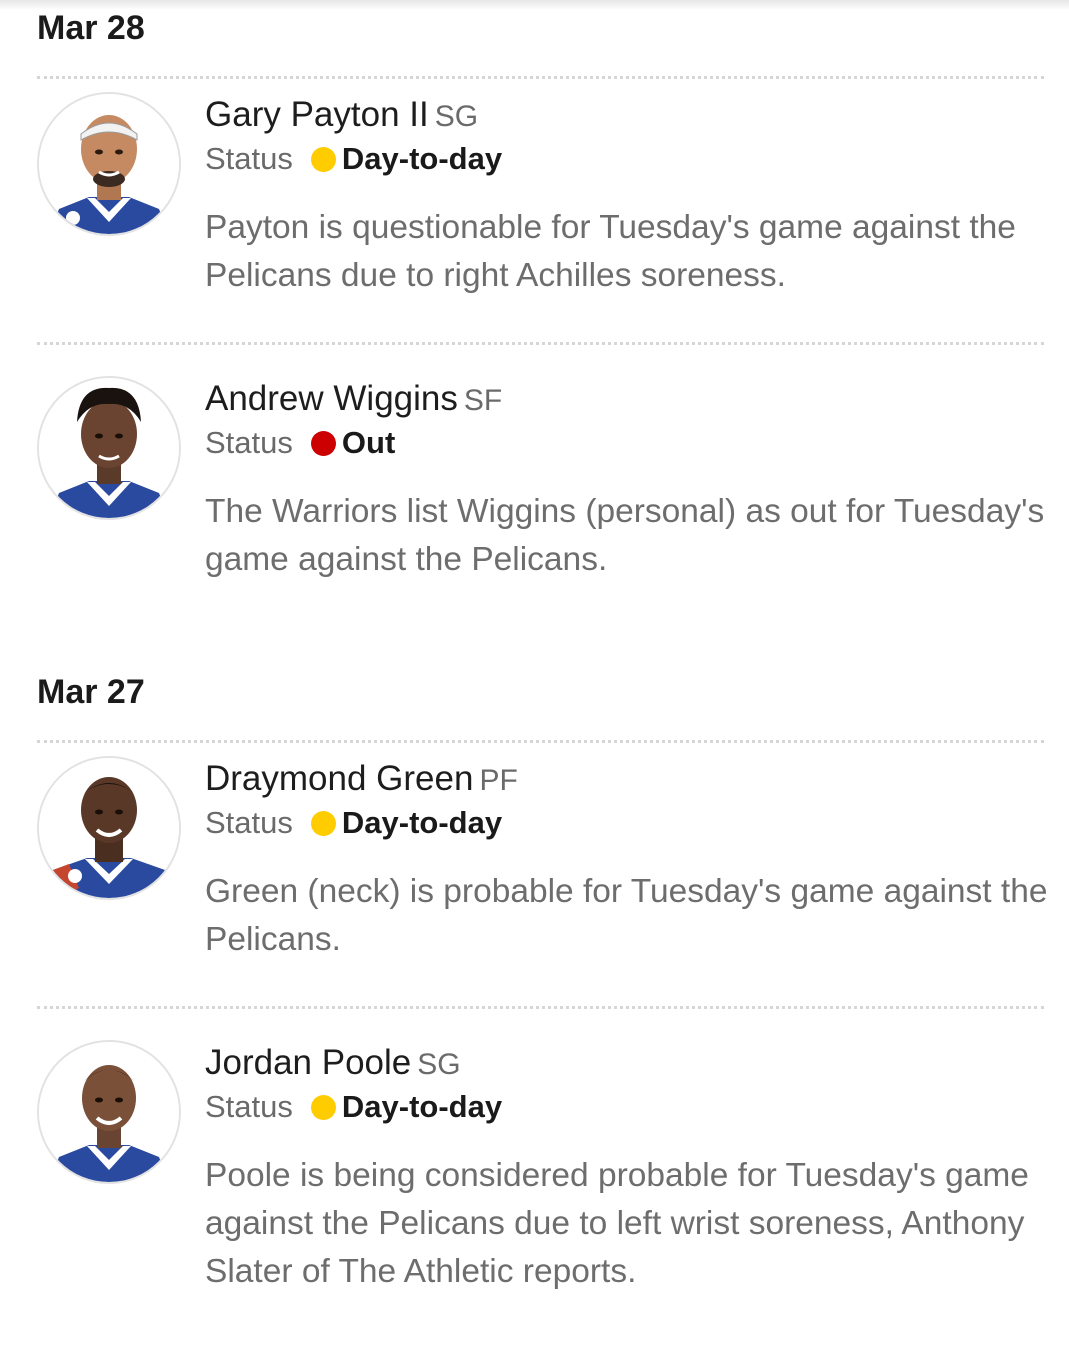 This screenshot has height=1346, width=1069. Describe the element at coordinates (308, 1062) in the screenshot. I see `player-name: Jordan Poole` at that location.